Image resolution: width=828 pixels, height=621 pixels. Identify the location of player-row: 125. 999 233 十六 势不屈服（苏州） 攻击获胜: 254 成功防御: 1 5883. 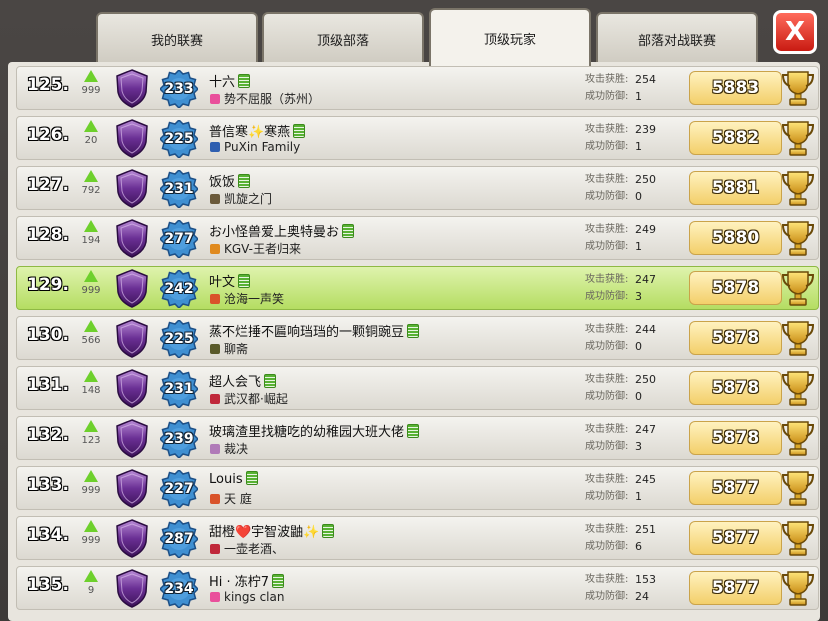
(417, 88).